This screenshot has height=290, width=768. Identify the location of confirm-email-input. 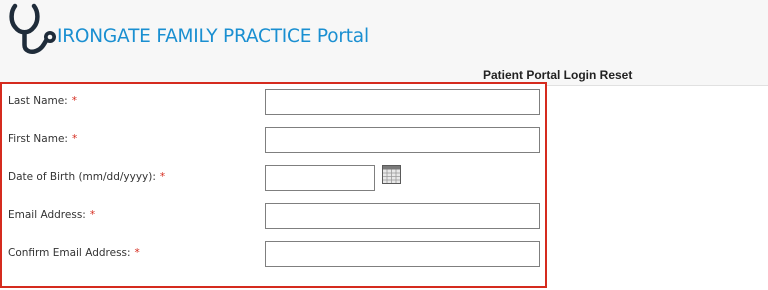
(402, 254).